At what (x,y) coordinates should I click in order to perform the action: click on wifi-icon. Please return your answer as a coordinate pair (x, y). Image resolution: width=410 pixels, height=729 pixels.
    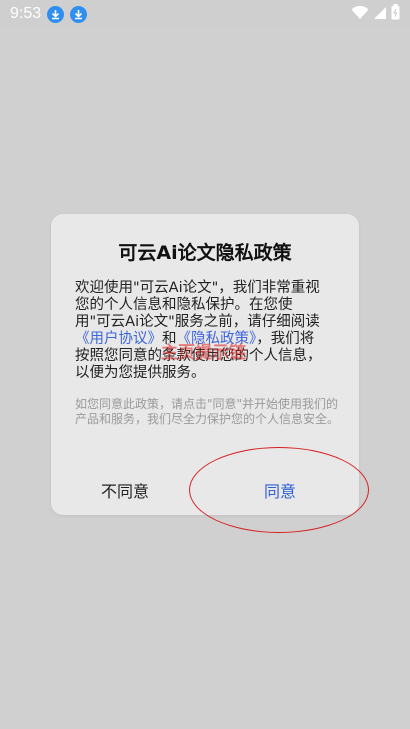
    Looking at the image, I should click on (360, 14).